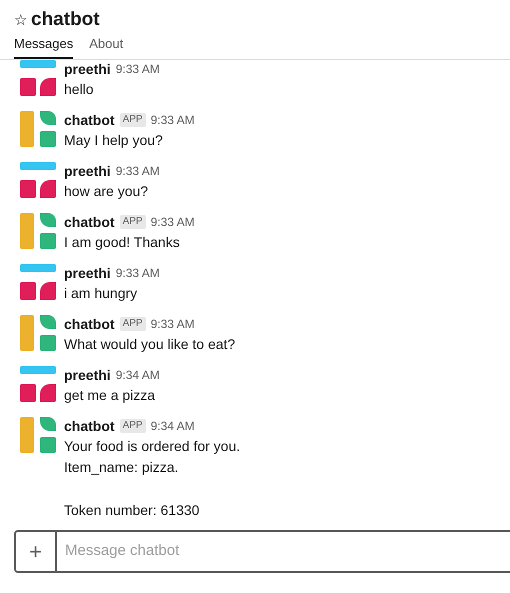 This screenshot has width=510, height=593. Describe the element at coordinates (107, 191) in the screenshot. I see `message-text: how are you?` at that location.